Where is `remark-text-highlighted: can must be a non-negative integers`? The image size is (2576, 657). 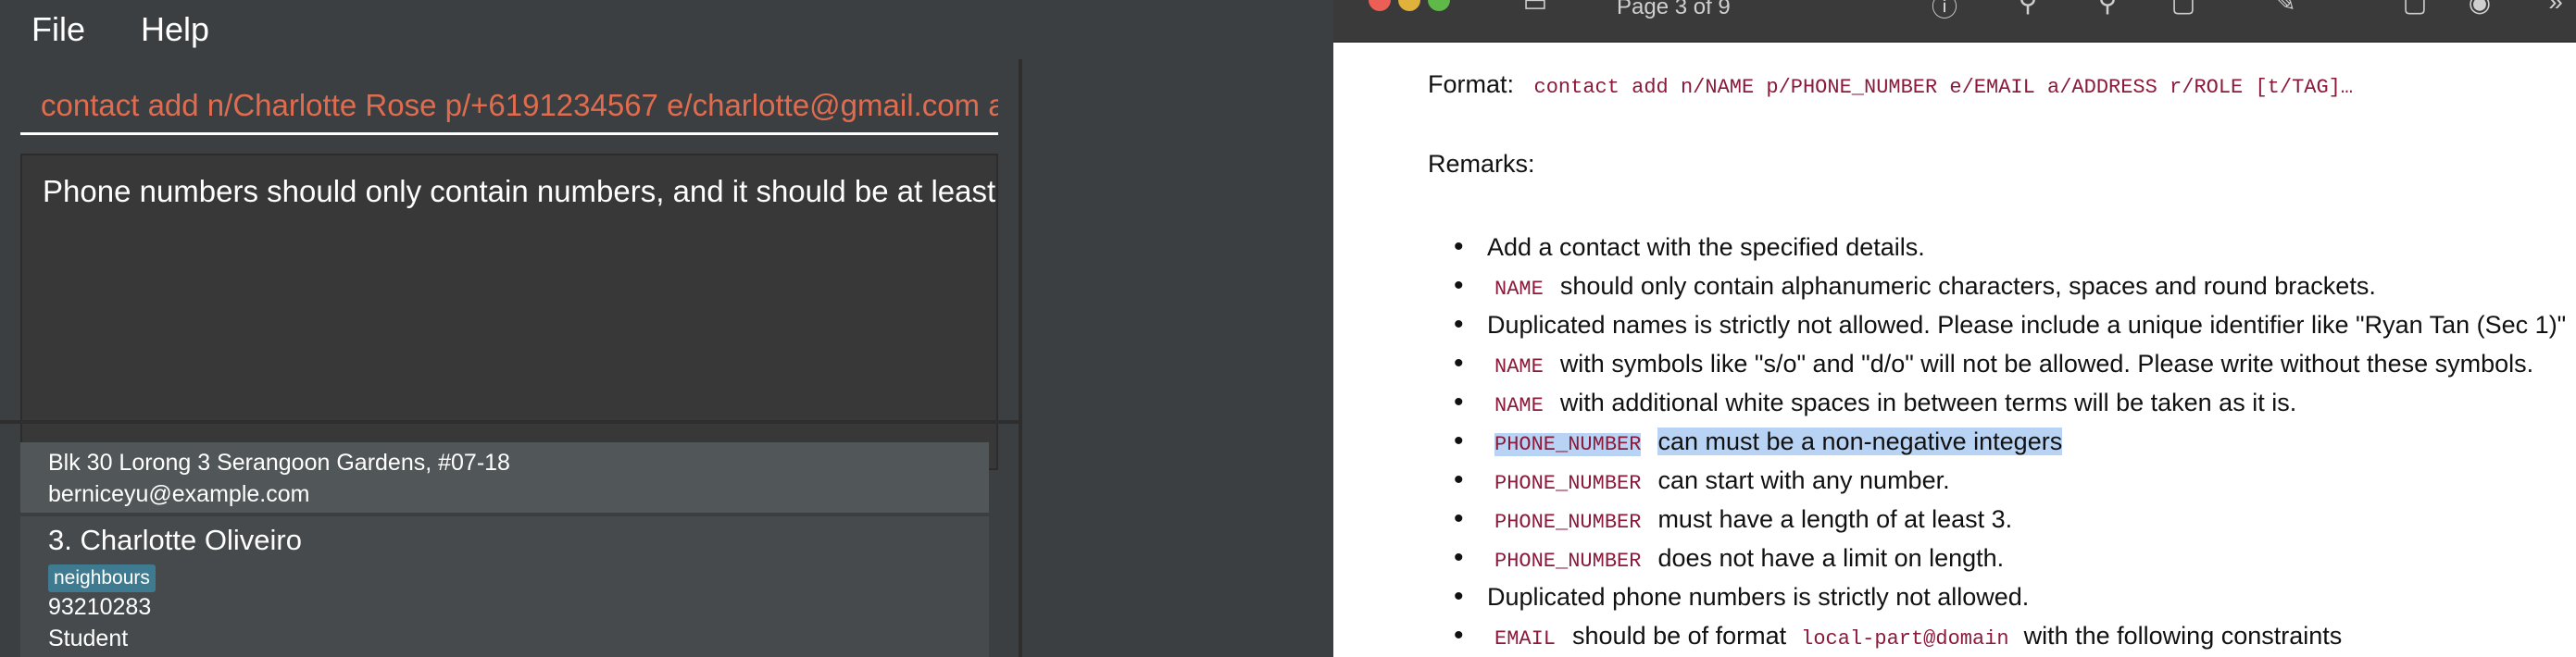 remark-text-highlighted: can must be a non-negative integers is located at coordinates (1860, 441).